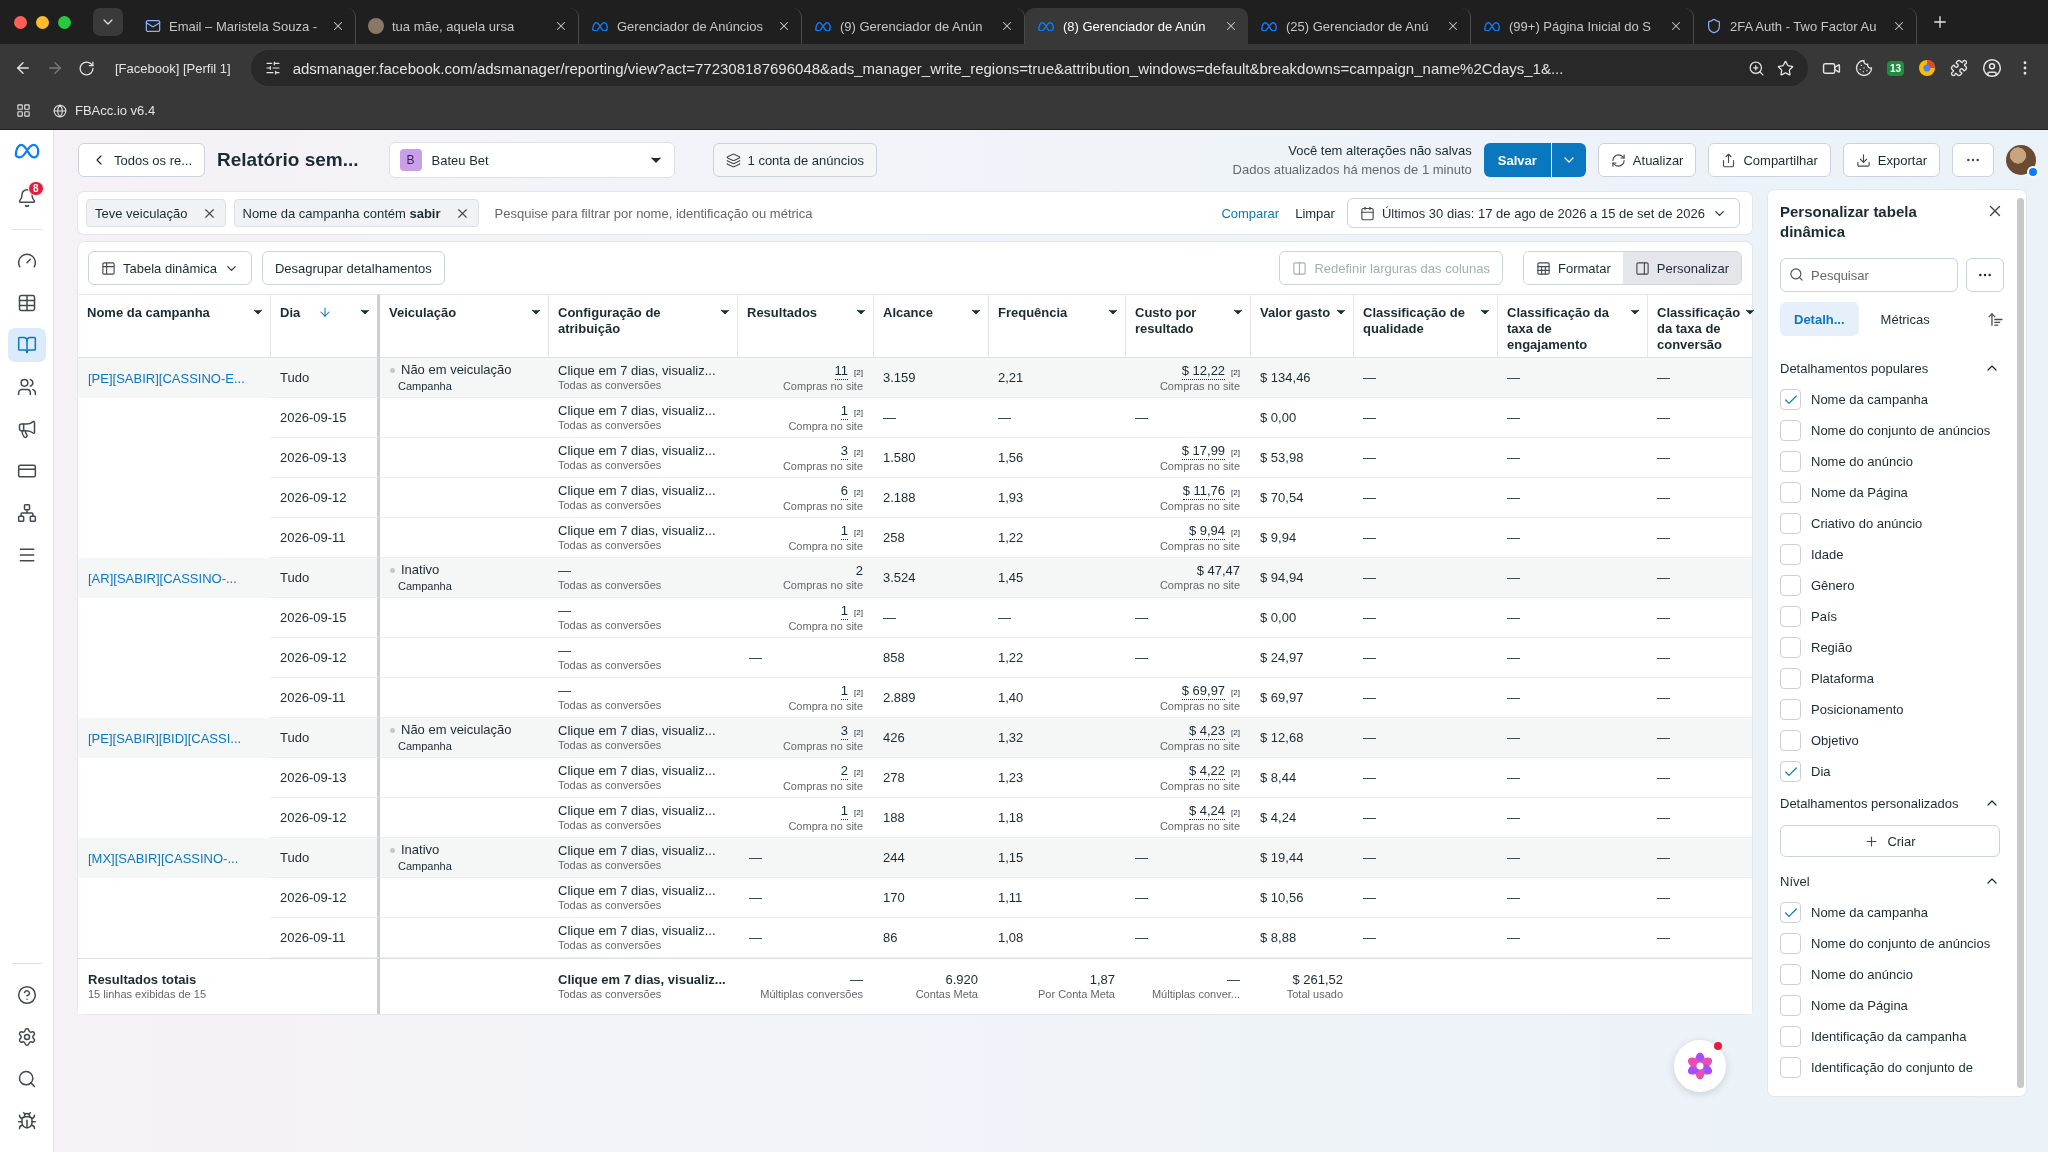 This screenshot has width=2048, height=1152. I want to click on column-header: Valor gasto, so click(1295, 313).